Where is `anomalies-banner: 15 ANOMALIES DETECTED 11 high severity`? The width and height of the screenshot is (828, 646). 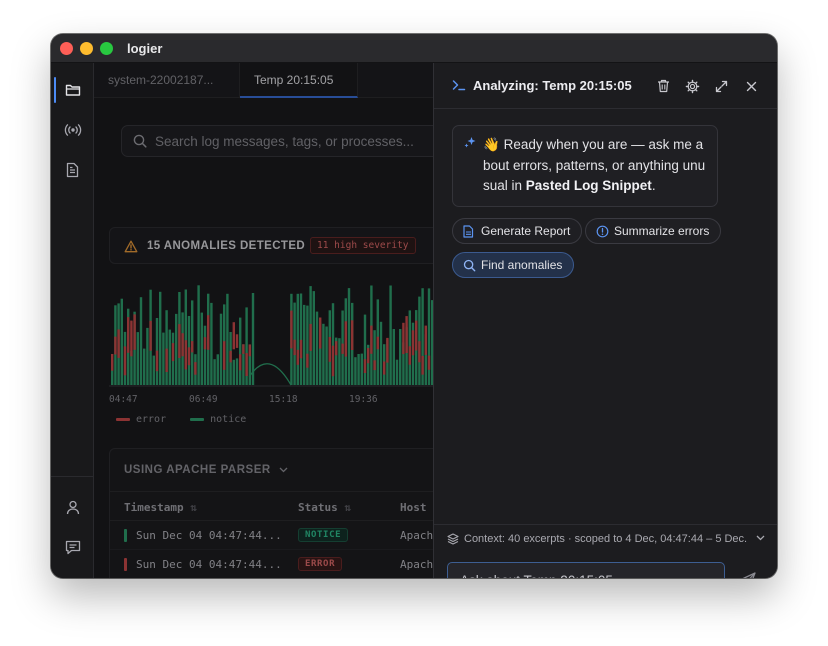
anomalies-banner: 15 ANOMALIES DETECTED 11 high severity is located at coordinates (271, 245).